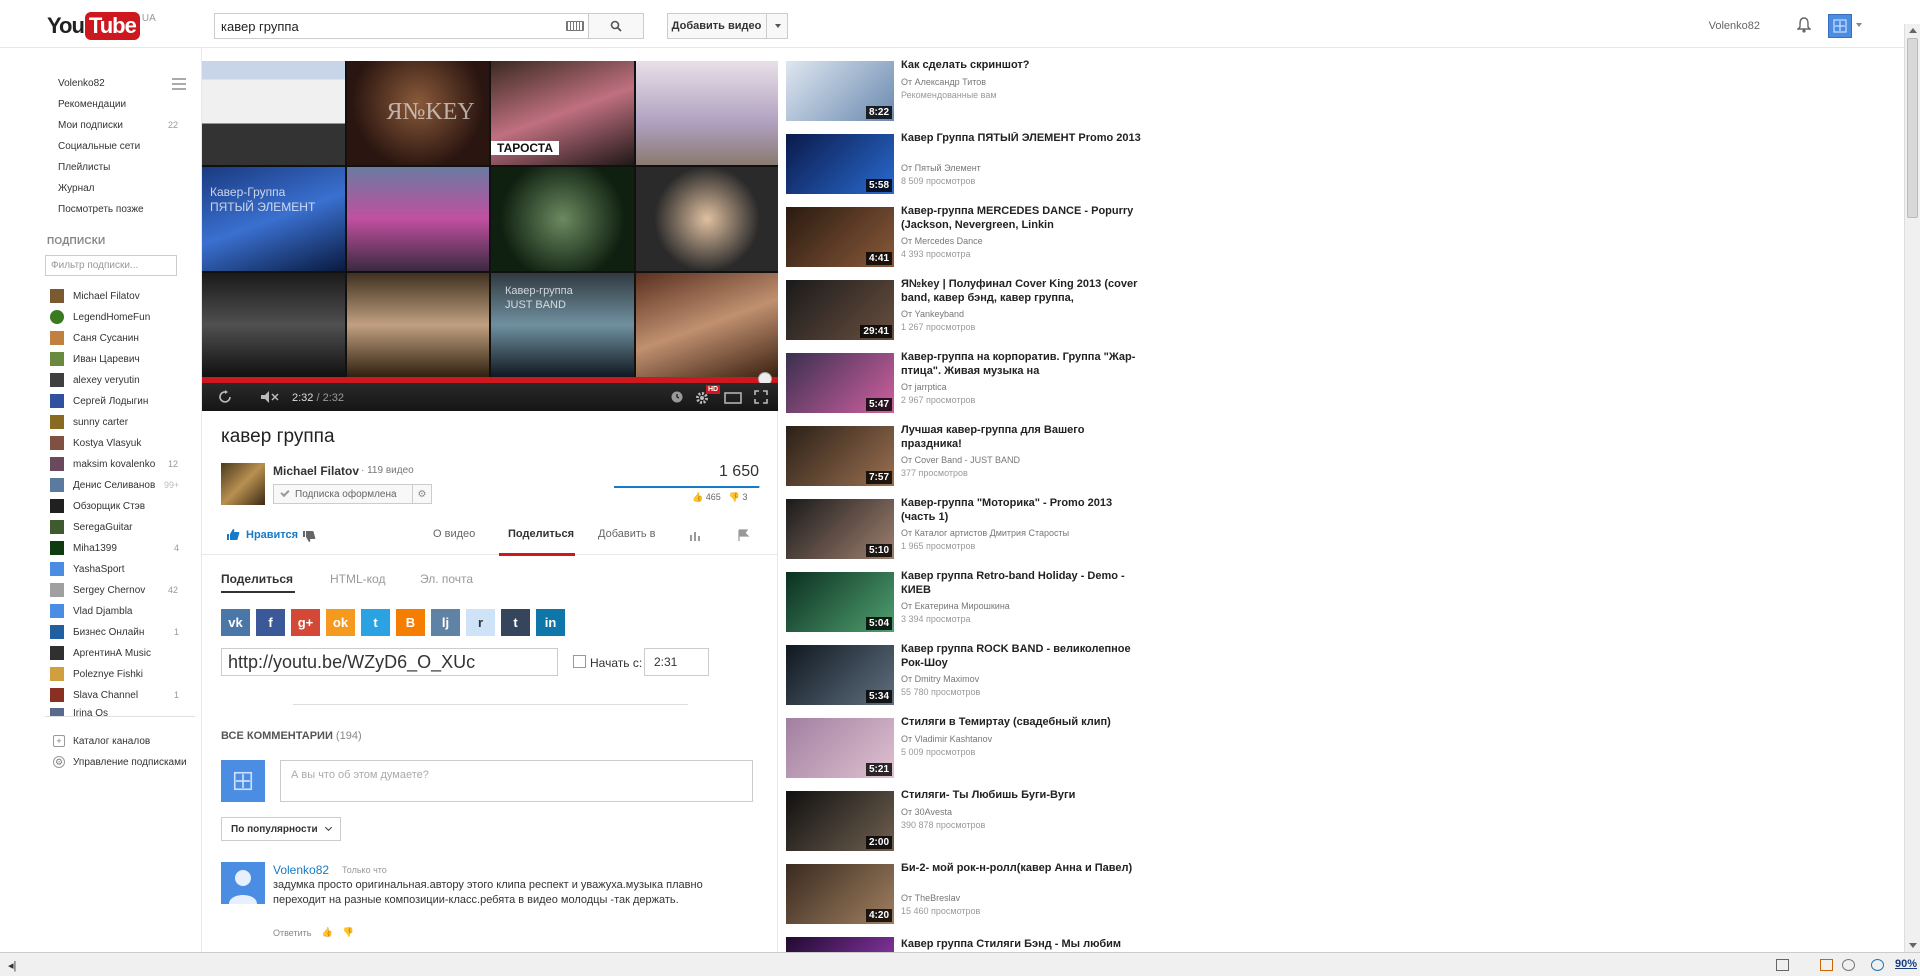 This screenshot has height=976, width=1920. What do you see at coordinates (480, 622) in the screenshot?
I see `reddit-icon: r` at bounding box center [480, 622].